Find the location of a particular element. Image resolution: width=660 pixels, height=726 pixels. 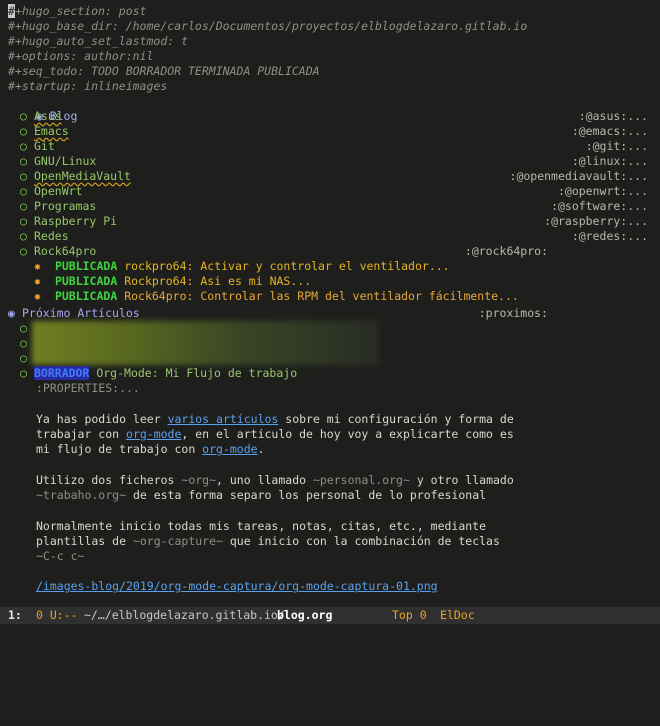

keyword-line-options: #+options: author:nil is located at coordinates (81, 56).